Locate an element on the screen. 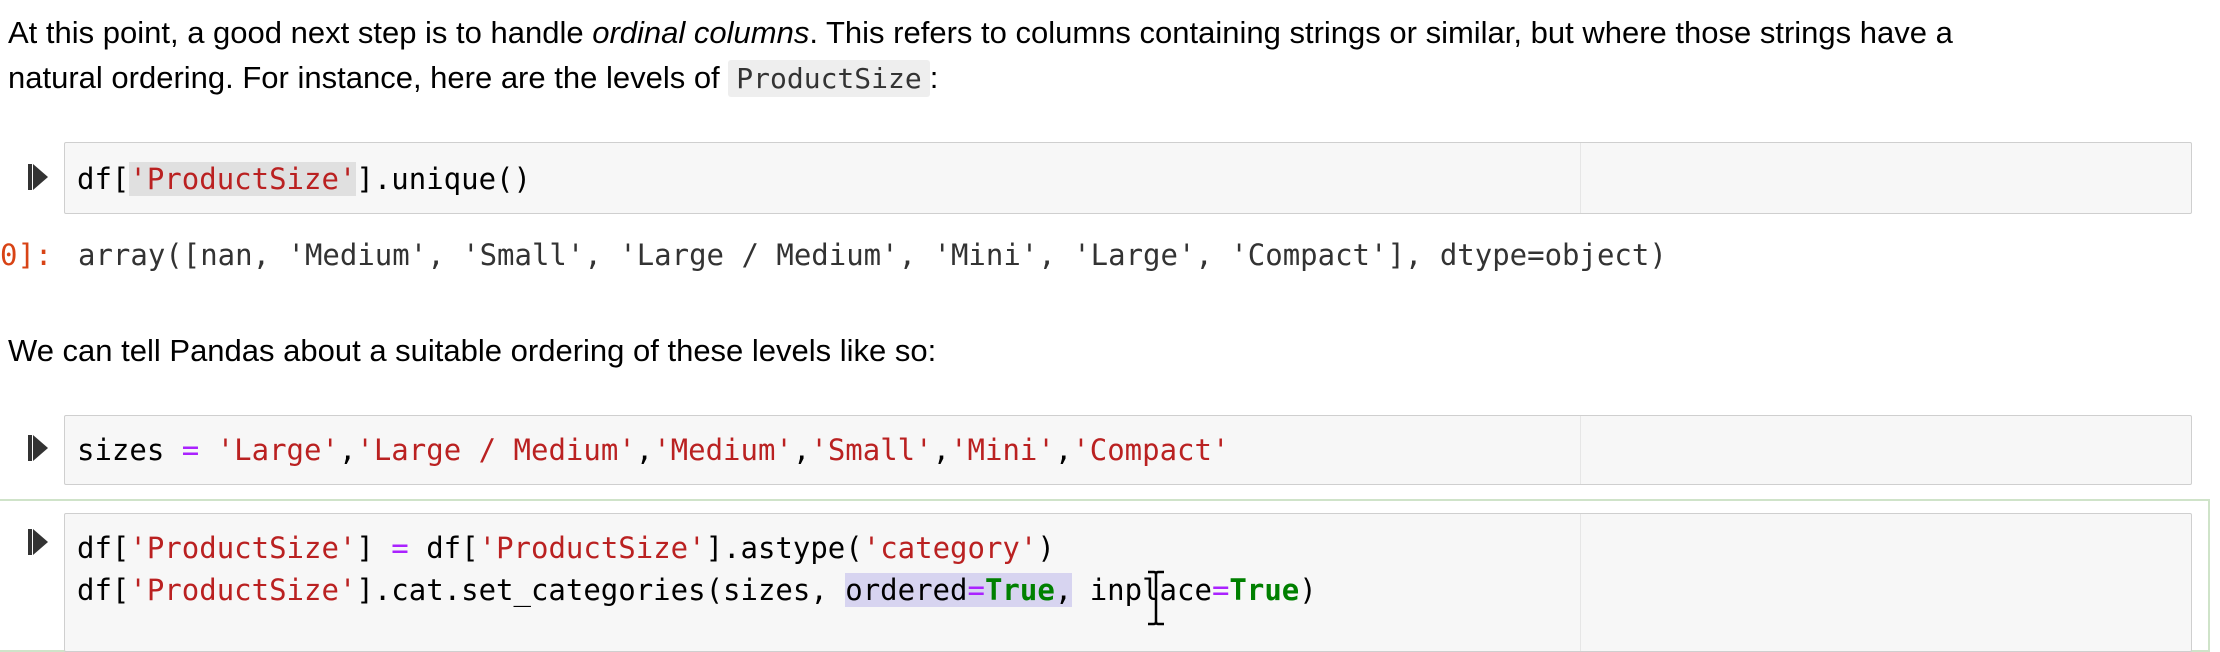 Image resolution: width=2220 pixels, height=652 pixels. code-line: df['ProductSize'].unique() is located at coordinates (304, 179).